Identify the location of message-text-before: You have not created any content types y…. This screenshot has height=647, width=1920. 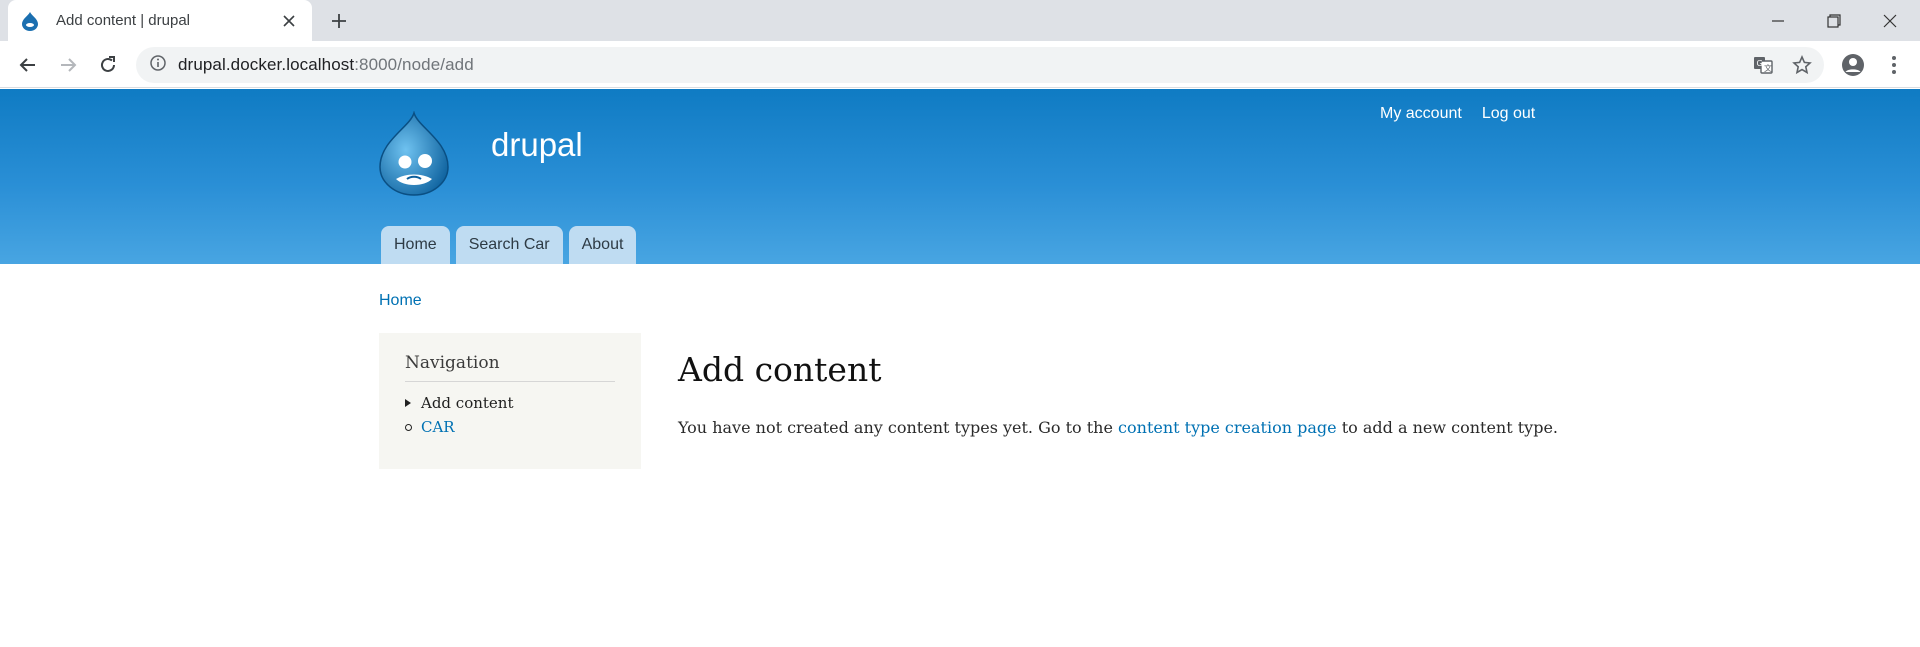
(898, 427).